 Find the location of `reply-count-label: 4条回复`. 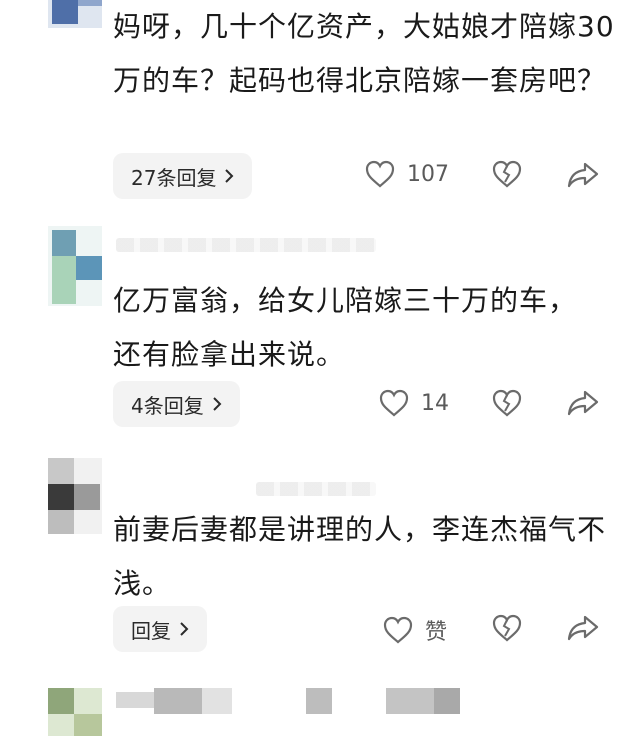

reply-count-label: 4条回复 is located at coordinates (167, 405).